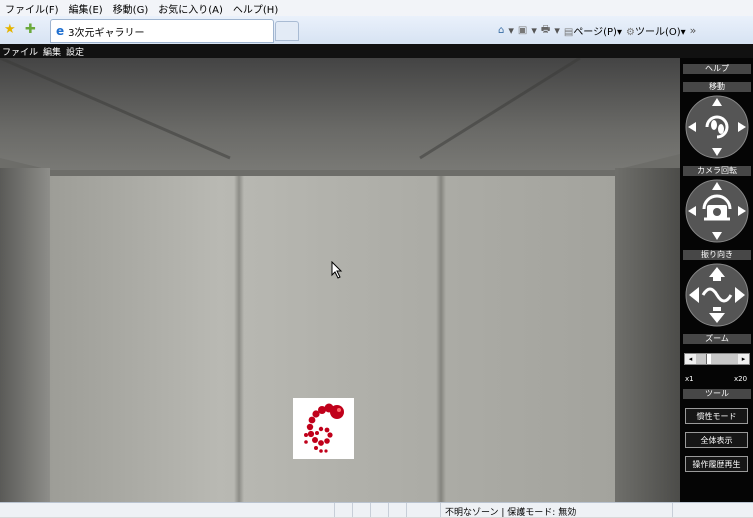 The width and height of the screenshot is (753, 518). What do you see at coordinates (10, 29) in the screenshot?
I see `favorites-star-icon: ★` at bounding box center [10, 29].